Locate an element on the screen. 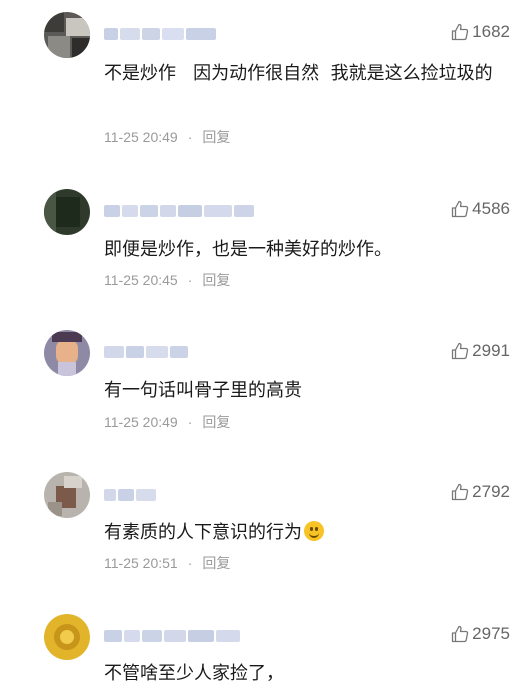 Image resolution: width=526 pixels, height=689 pixels. comment-meta: 11-25 20:45 · 回复 is located at coordinates (167, 280).